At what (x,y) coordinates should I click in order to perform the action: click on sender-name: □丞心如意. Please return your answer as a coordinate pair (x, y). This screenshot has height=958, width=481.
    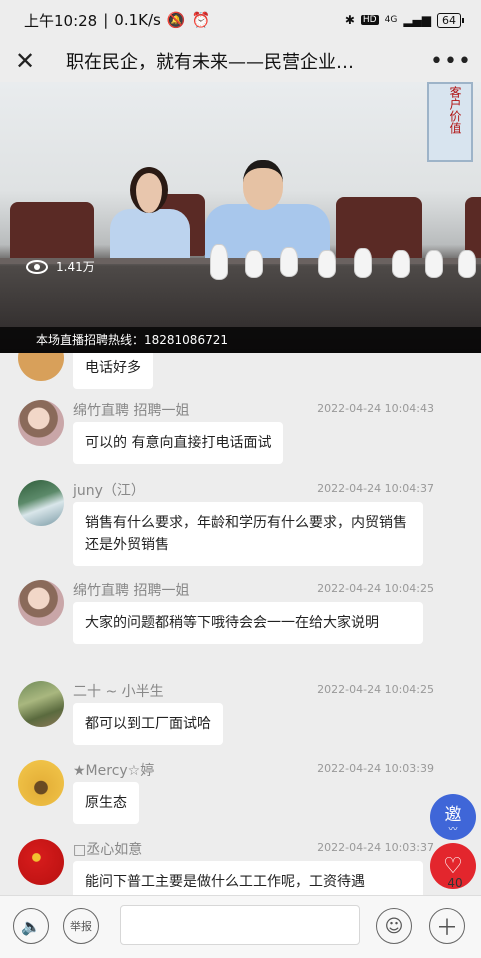
    Looking at the image, I should click on (108, 850).